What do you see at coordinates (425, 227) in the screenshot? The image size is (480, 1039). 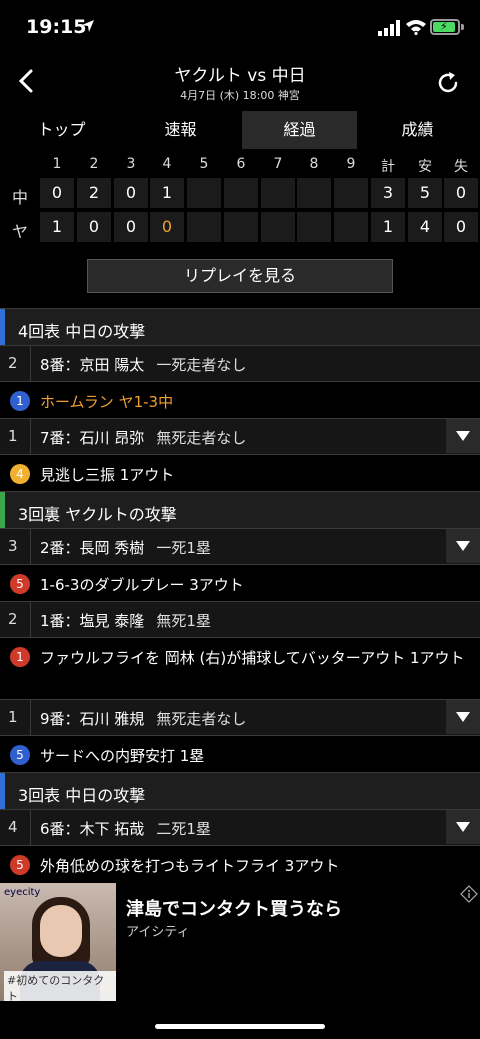 I see `score-cell: 4` at bounding box center [425, 227].